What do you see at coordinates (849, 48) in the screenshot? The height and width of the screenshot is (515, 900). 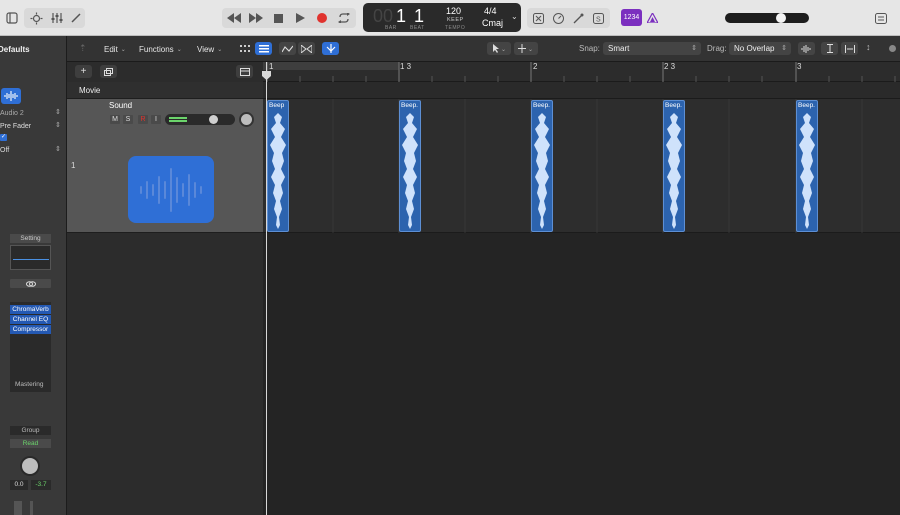 I see `horizontal-zoom-icon` at bounding box center [849, 48].